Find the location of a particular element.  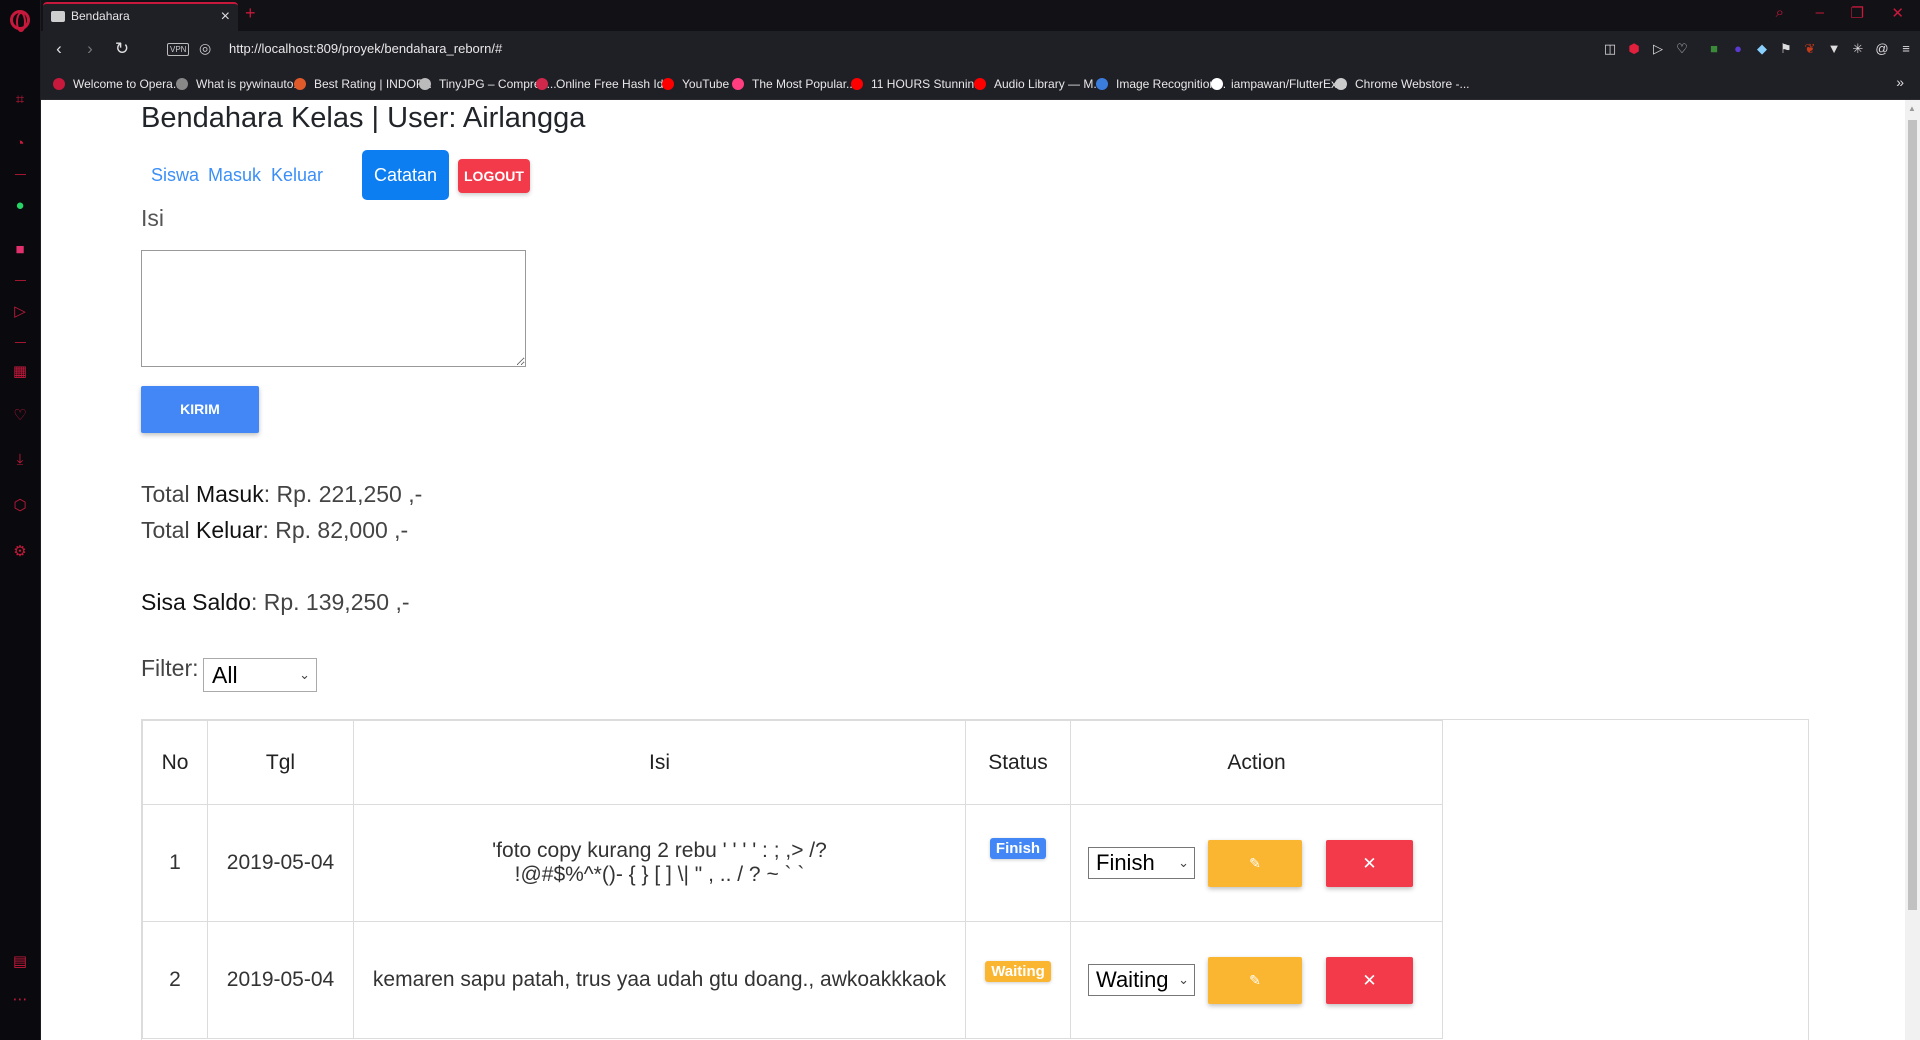

cube-icon: ⬡ is located at coordinates (20, 506).